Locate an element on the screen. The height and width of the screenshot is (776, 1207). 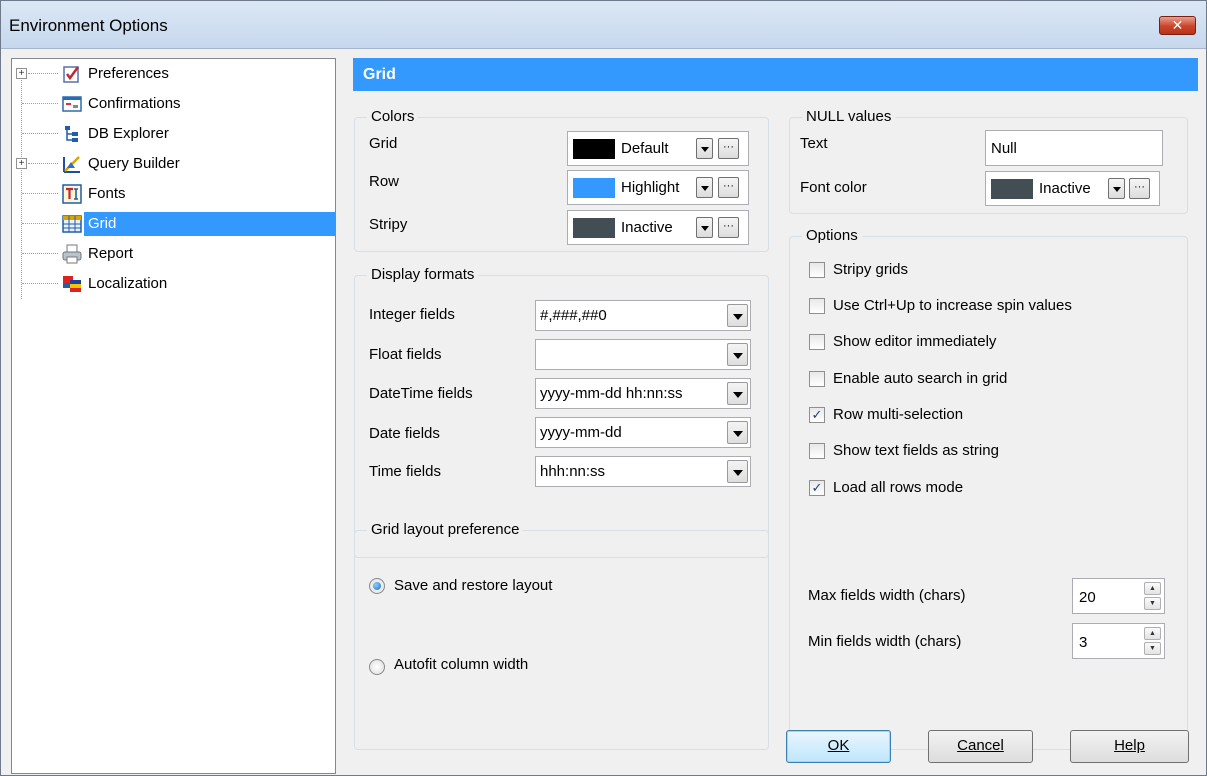
date-fields-combo: yyyy-mm-dd is located at coordinates (643, 432).